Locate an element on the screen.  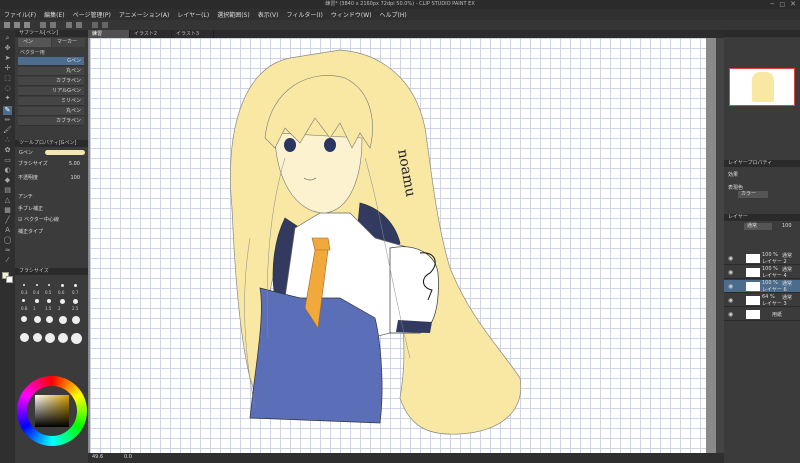
layer-row: ◉ 用紙 is located at coordinates (762, 314).